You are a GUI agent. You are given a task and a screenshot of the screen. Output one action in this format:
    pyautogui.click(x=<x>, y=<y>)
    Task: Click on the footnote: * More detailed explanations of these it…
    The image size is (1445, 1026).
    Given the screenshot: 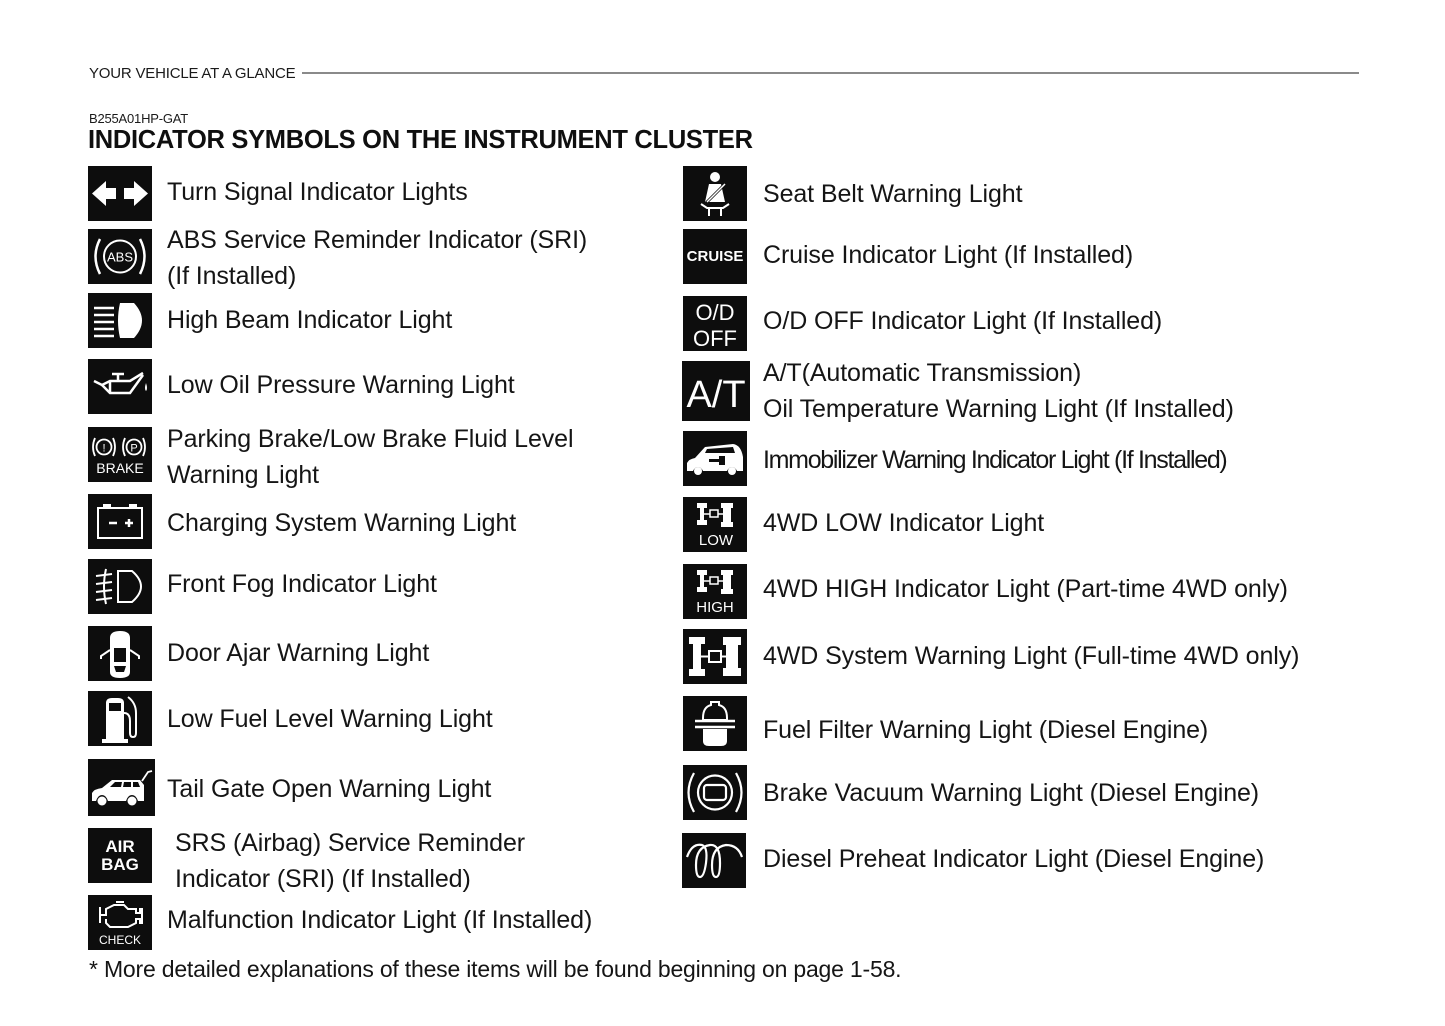 What is the action you would take?
    pyautogui.click(x=495, y=969)
    